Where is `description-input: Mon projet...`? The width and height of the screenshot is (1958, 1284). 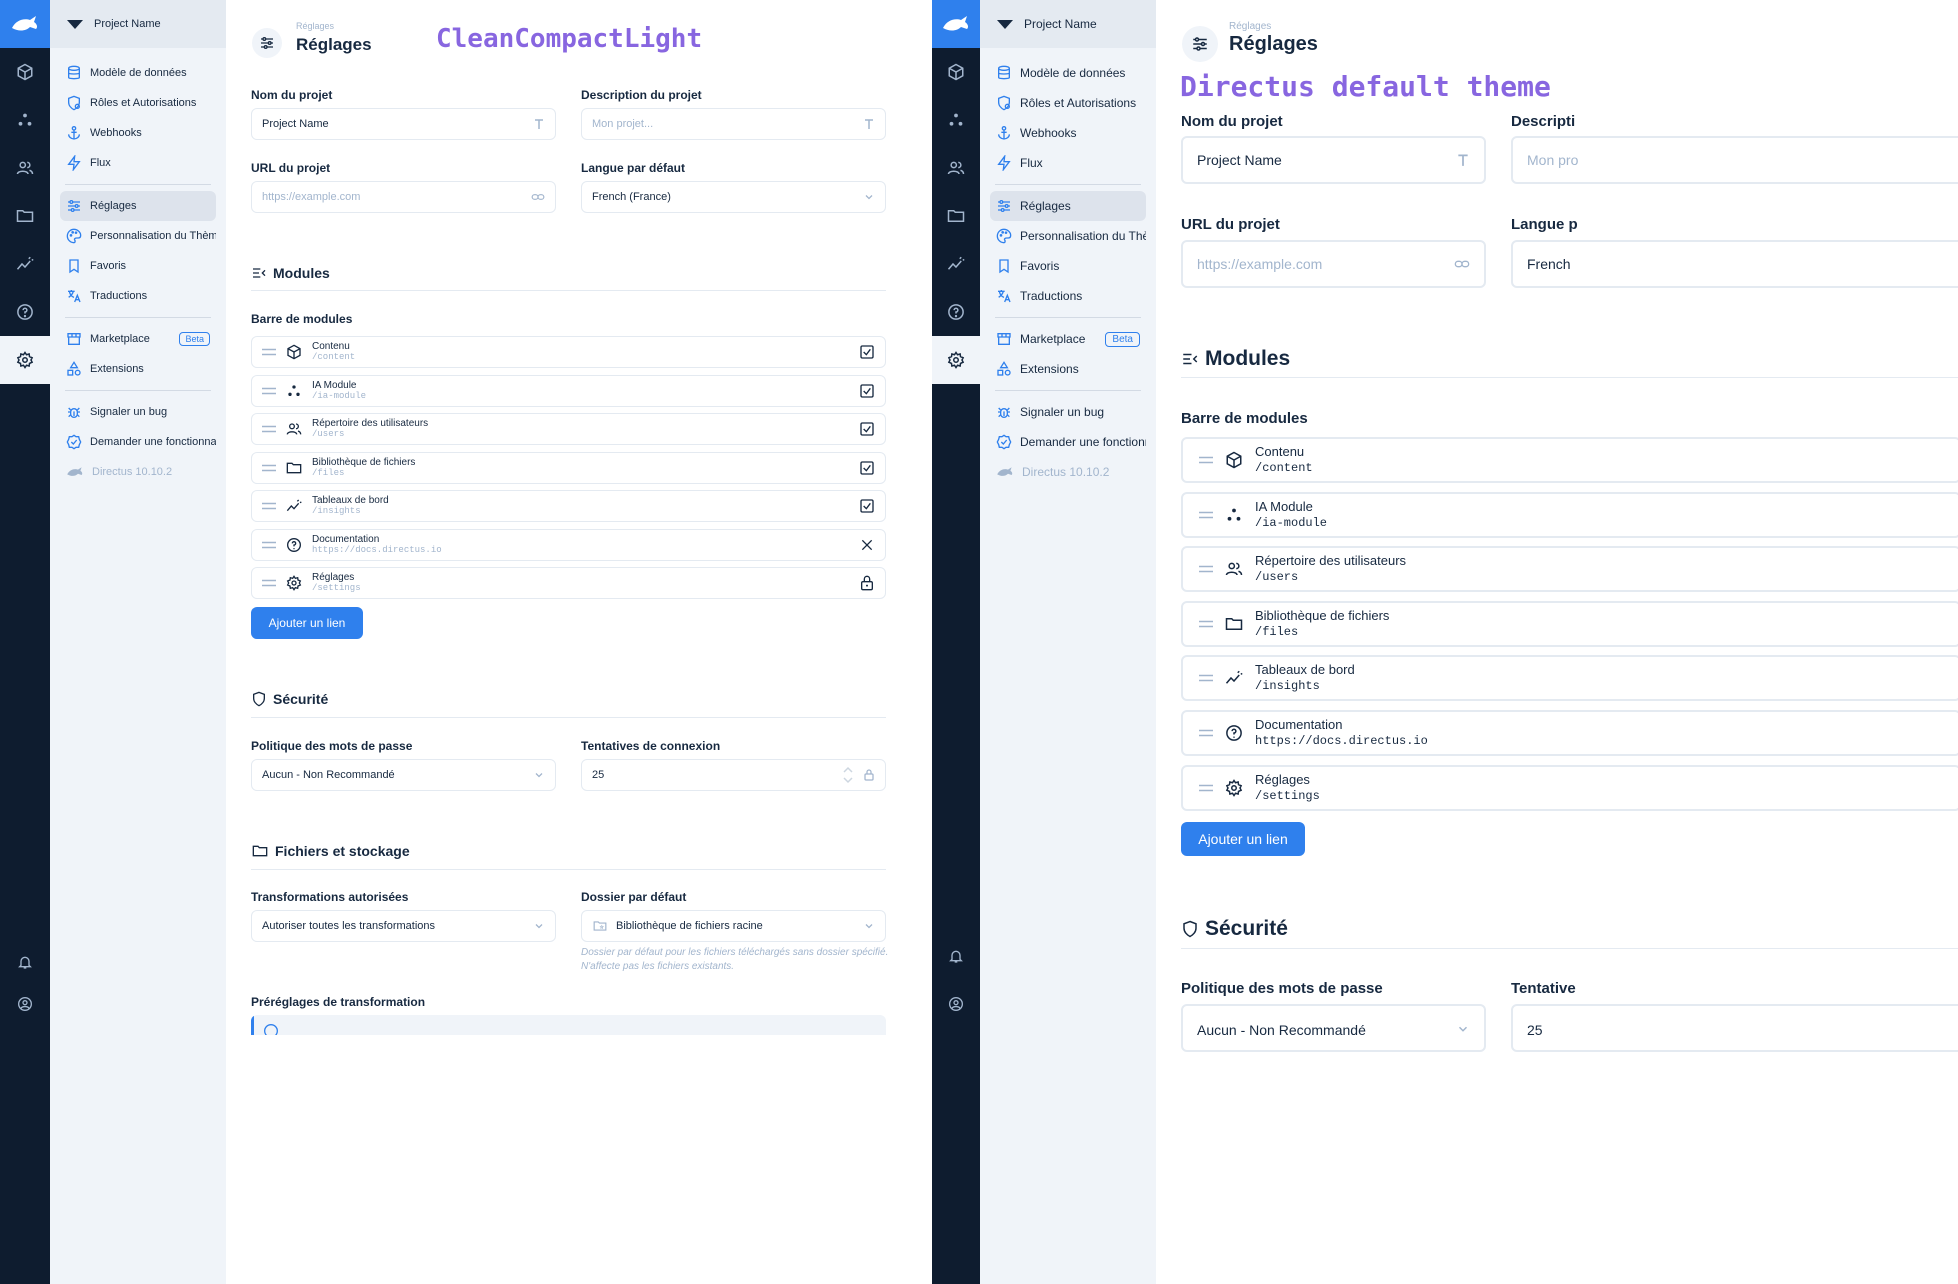
description-input: Mon projet... is located at coordinates (733, 124).